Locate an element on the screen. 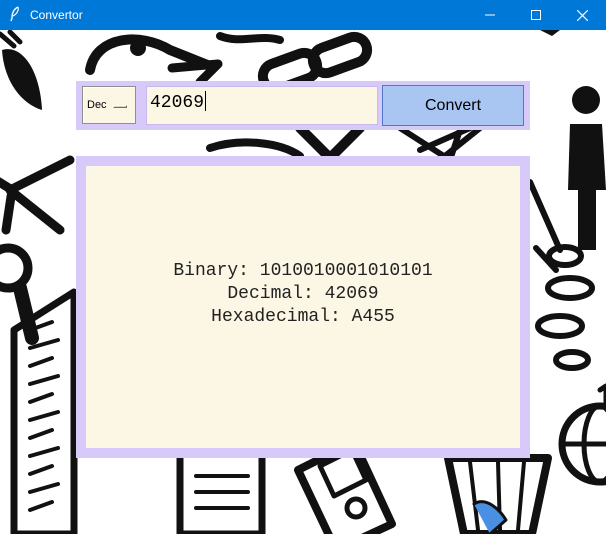 The width and height of the screenshot is (606, 534). close-icon is located at coordinates (582, 15).